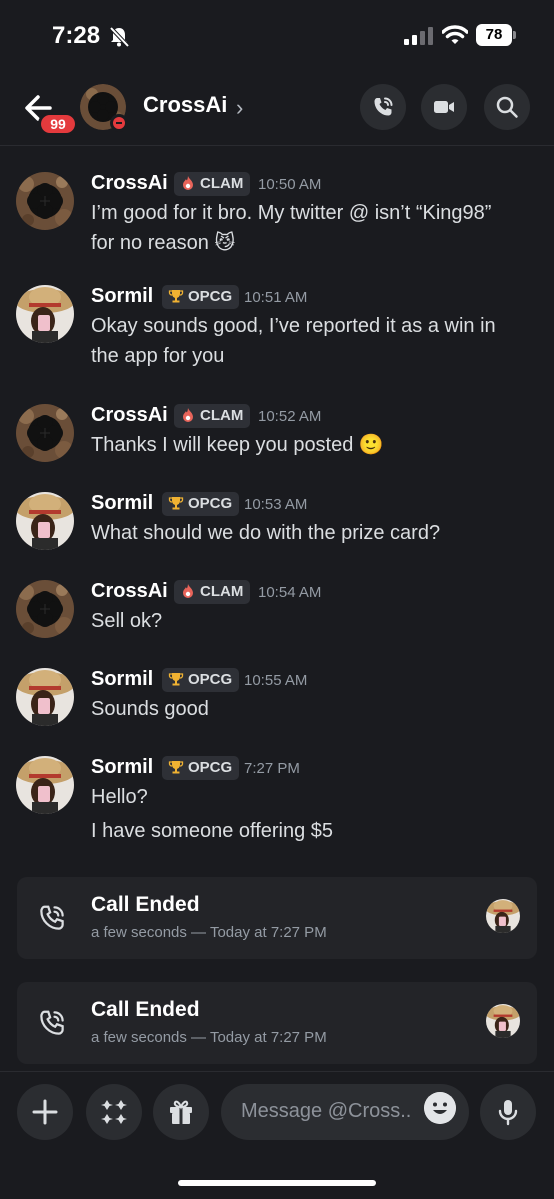  I want to click on video-call-button, so click(444, 107).